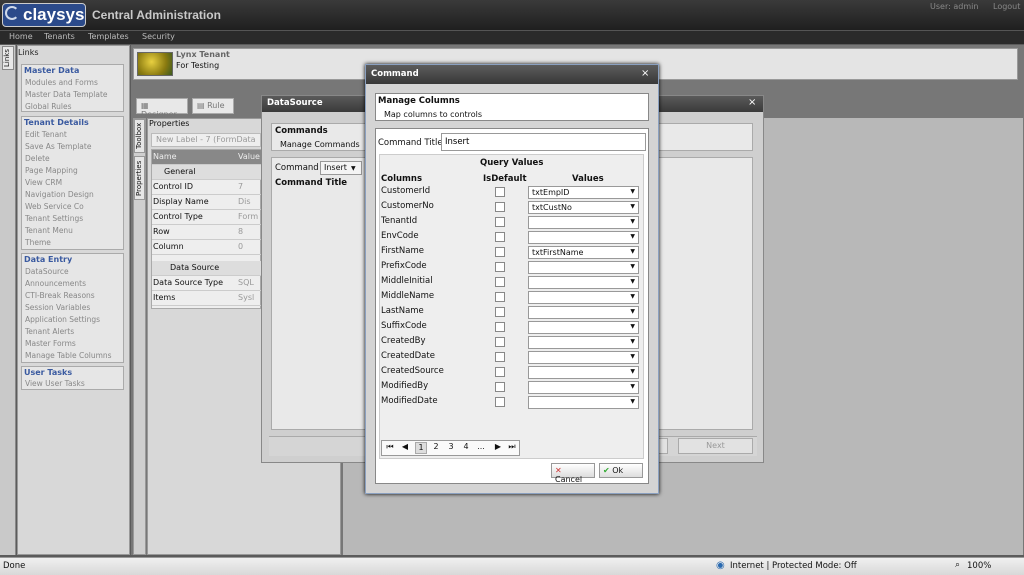 This screenshot has width=1024, height=575. I want to click on value-select: txtCustNo ▼, so click(583, 207).